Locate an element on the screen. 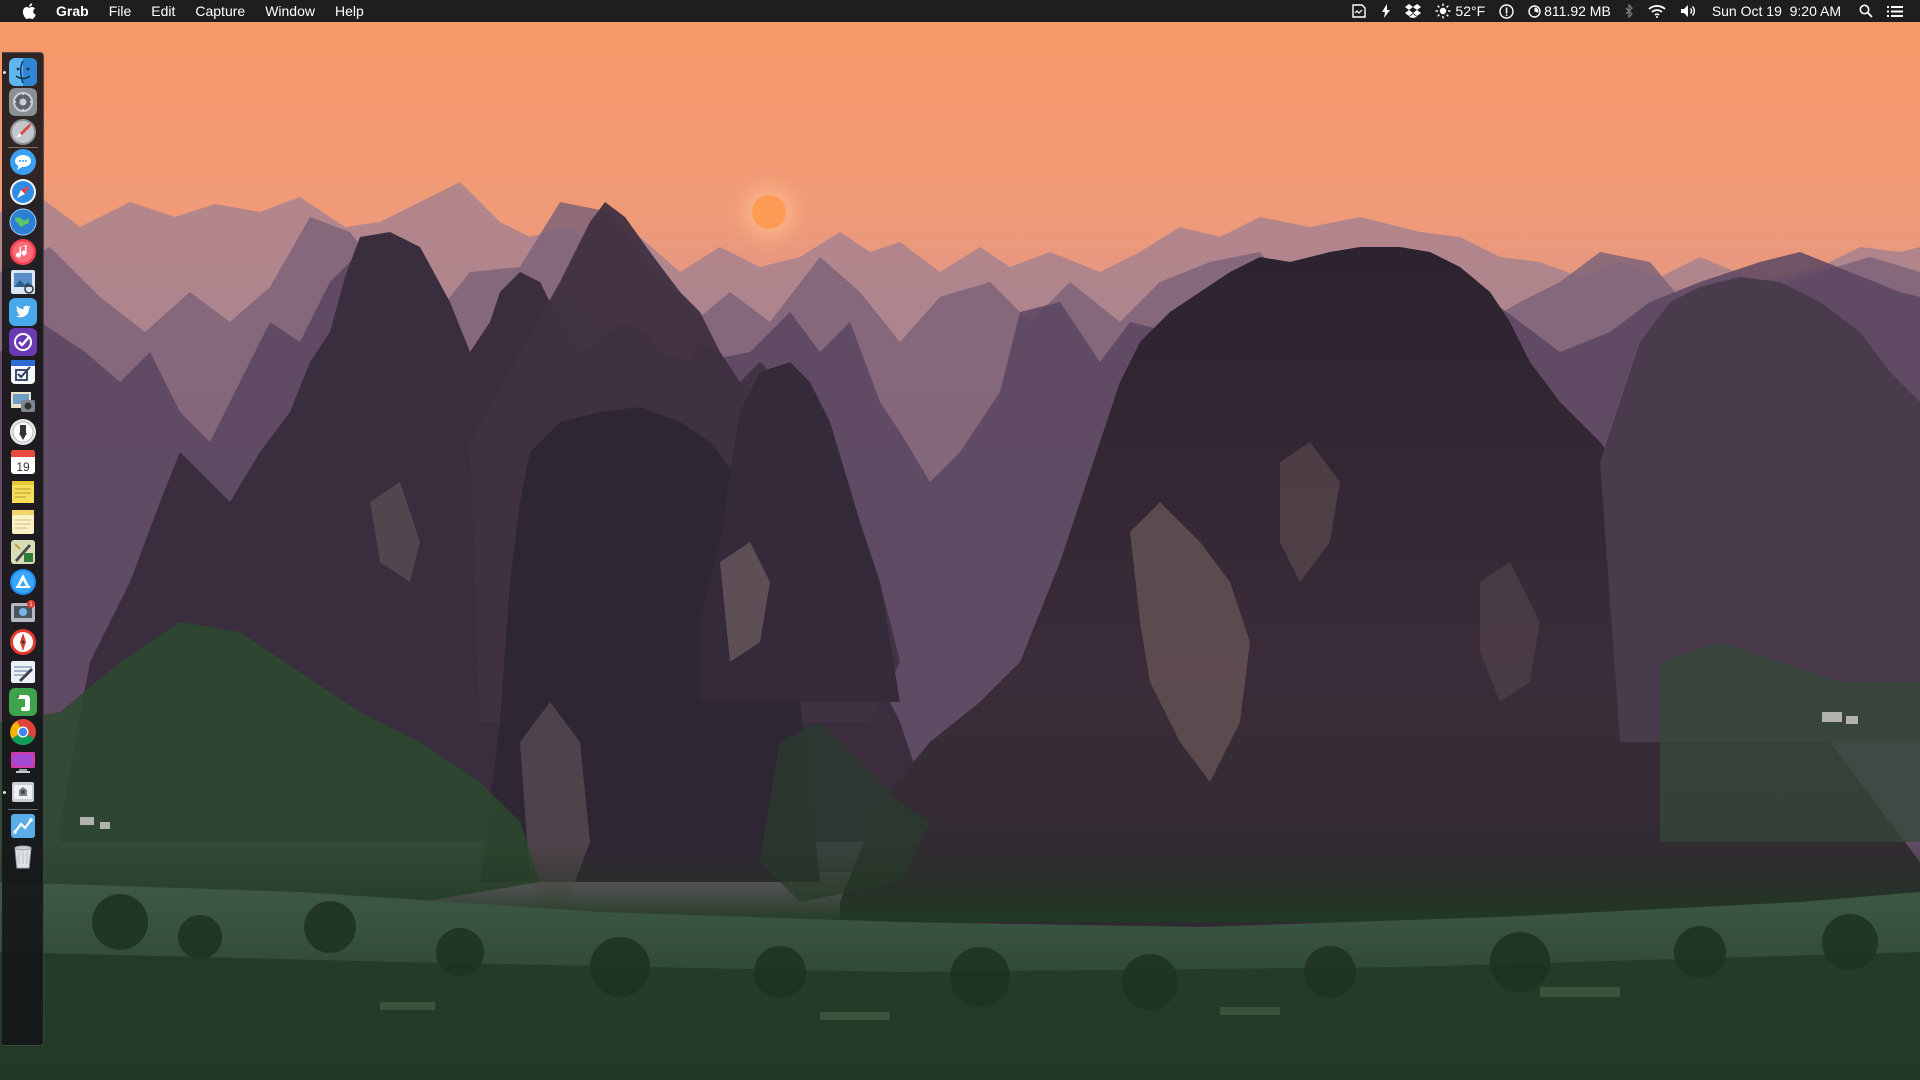  omnifocus-icon is located at coordinates (23, 342).